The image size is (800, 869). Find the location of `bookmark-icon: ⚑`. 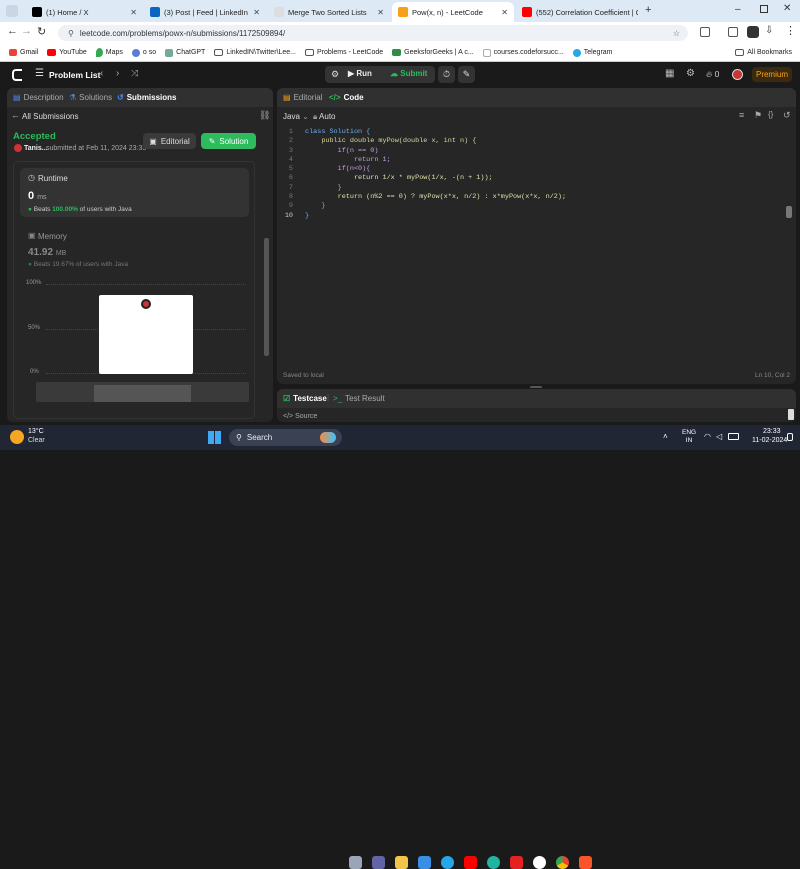

bookmark-icon: ⚑ is located at coordinates (758, 115).